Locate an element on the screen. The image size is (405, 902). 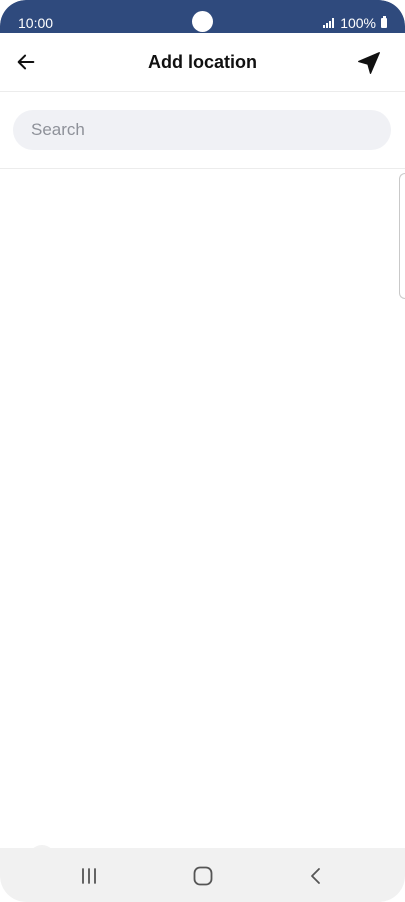
status-indicators: 100% is located at coordinates (355, 23).